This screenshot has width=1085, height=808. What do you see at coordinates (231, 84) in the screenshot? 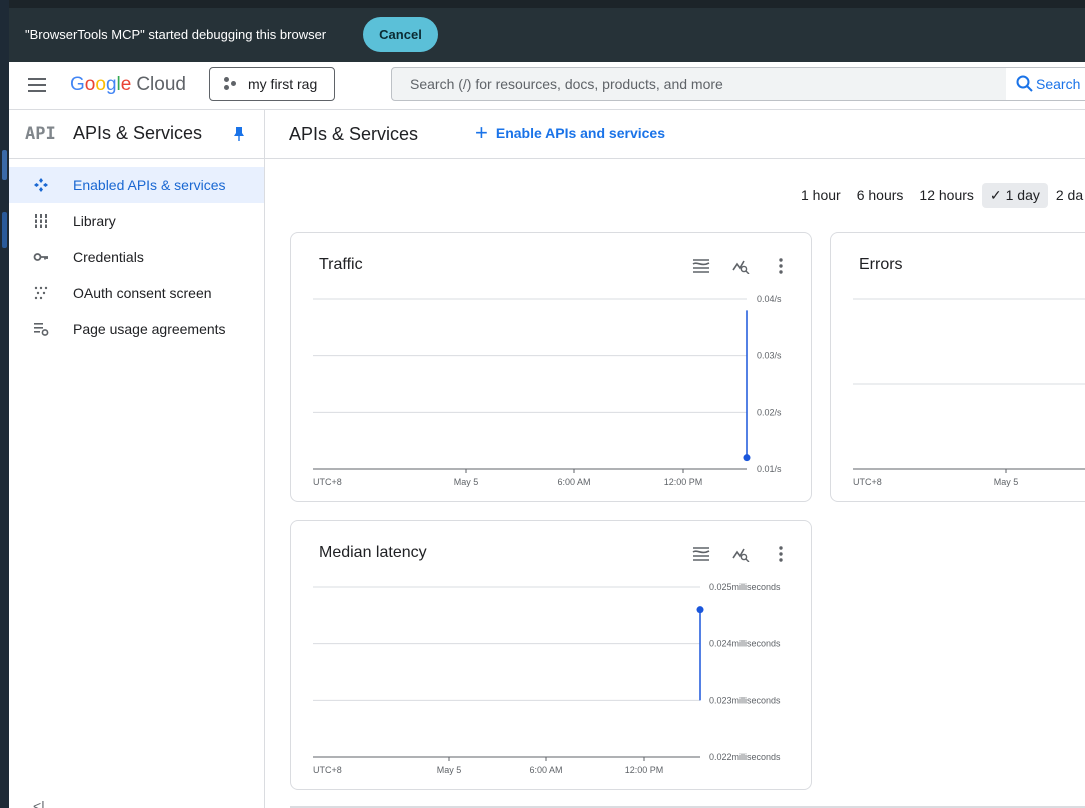
I see `project-icon` at bounding box center [231, 84].